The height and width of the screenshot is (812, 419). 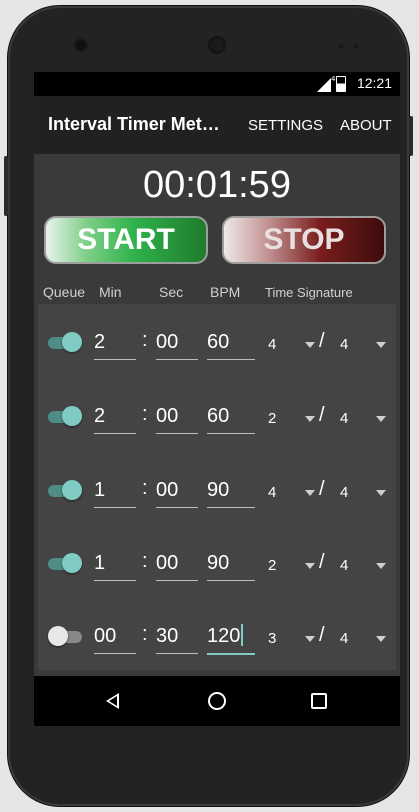 I want to click on signal-icon, so click(x=324, y=85).